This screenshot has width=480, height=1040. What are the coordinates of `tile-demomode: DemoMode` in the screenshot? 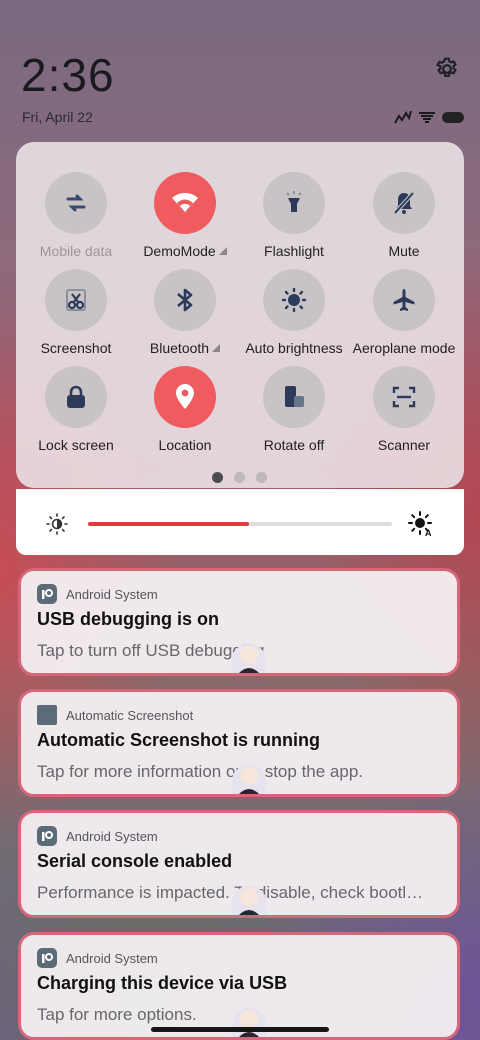 It's located at (185, 215).